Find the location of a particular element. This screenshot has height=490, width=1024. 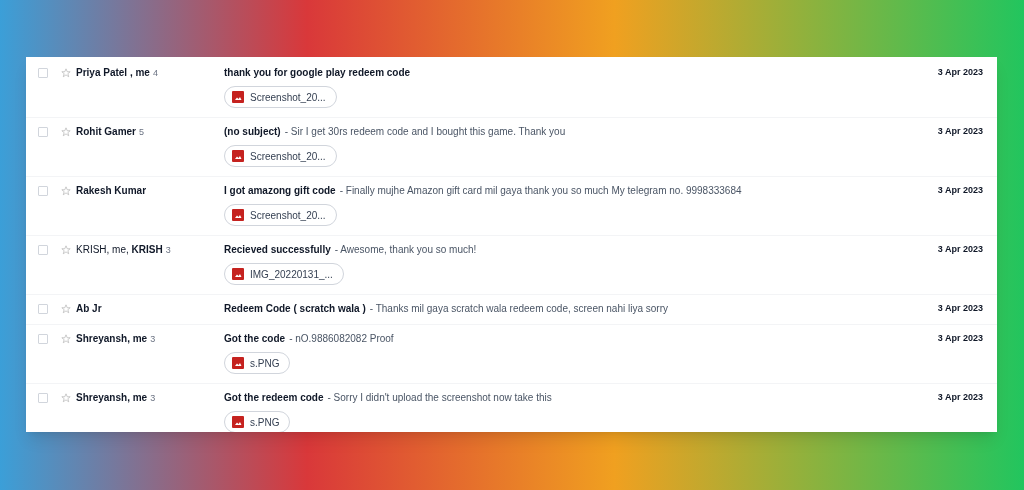

email-subject: (no subject) is located at coordinates (252, 132).